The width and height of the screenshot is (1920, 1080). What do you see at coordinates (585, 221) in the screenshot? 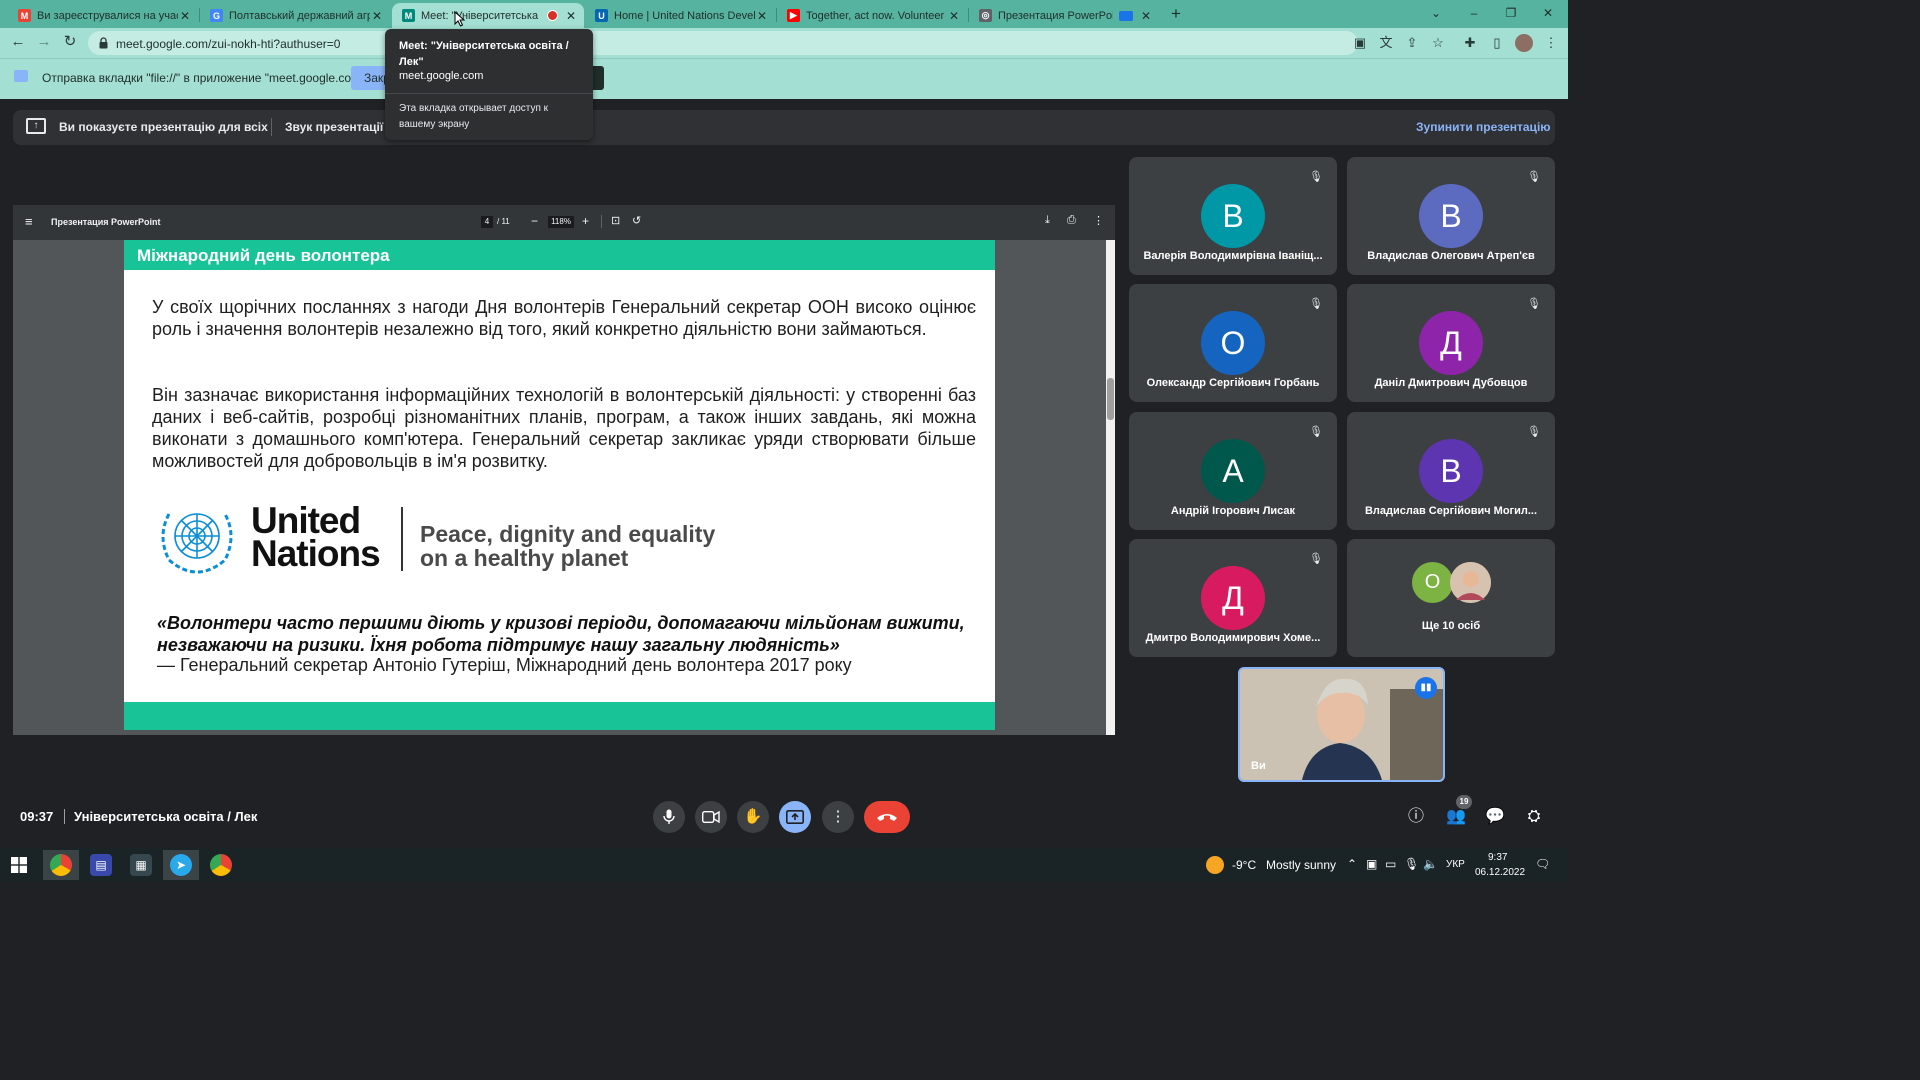
I see `zoom-in-icon: +` at bounding box center [585, 221].